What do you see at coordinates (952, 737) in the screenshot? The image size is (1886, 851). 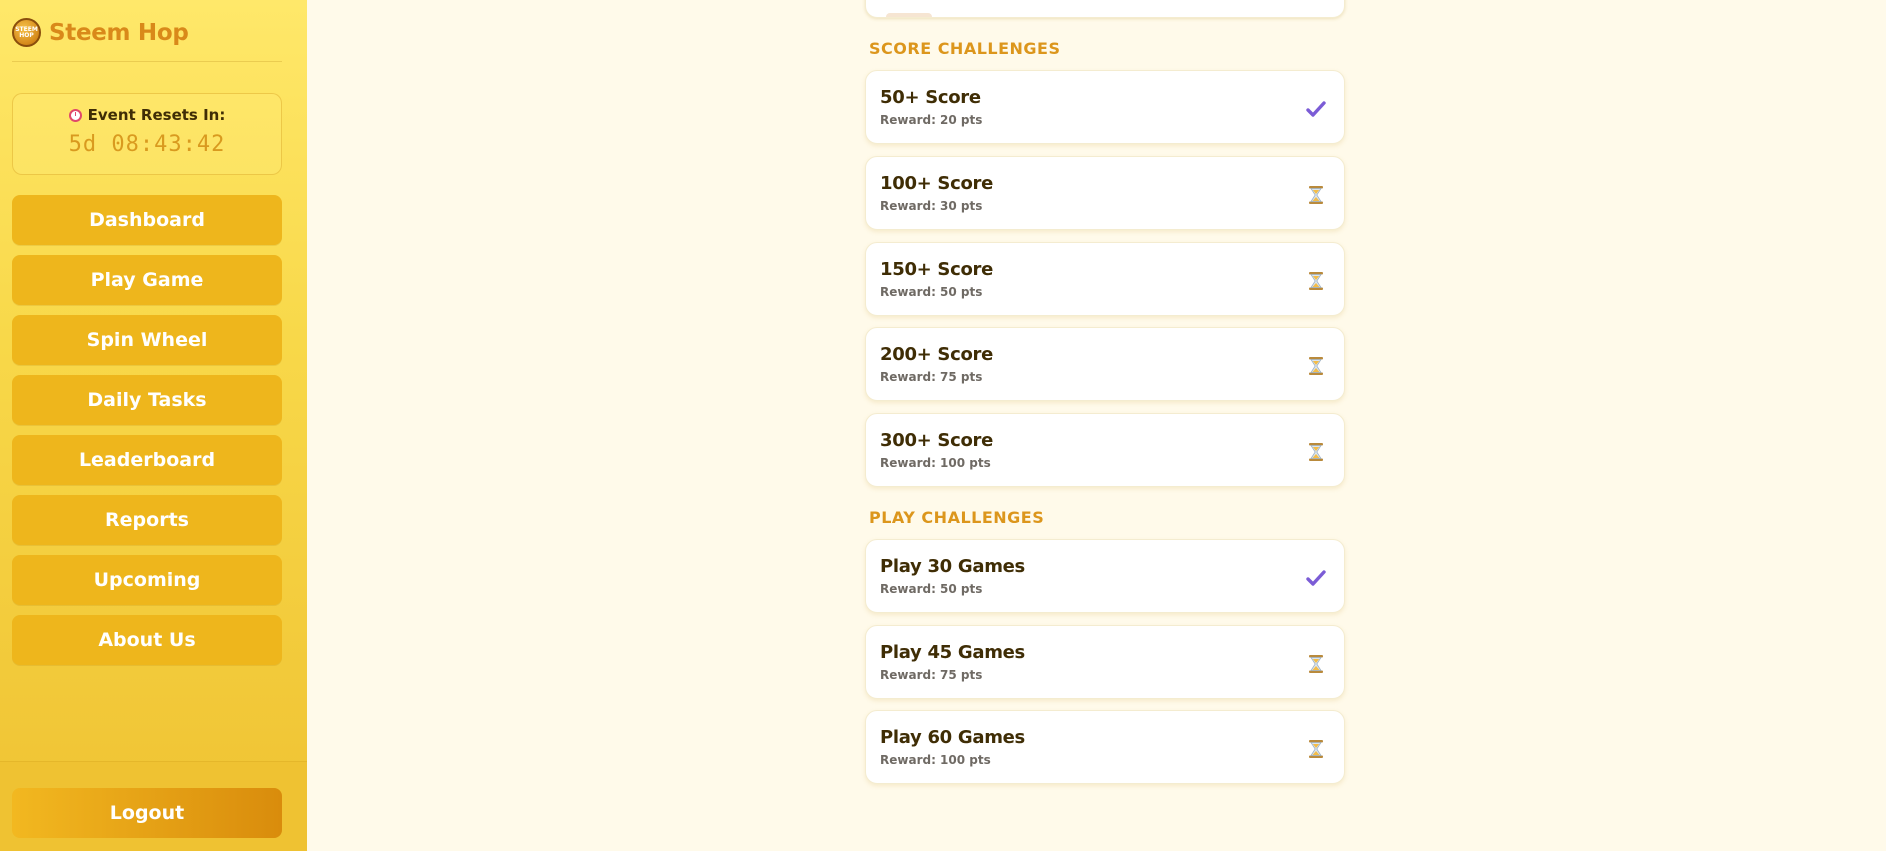 I see `challenge-title: Play 60 Games` at bounding box center [952, 737].